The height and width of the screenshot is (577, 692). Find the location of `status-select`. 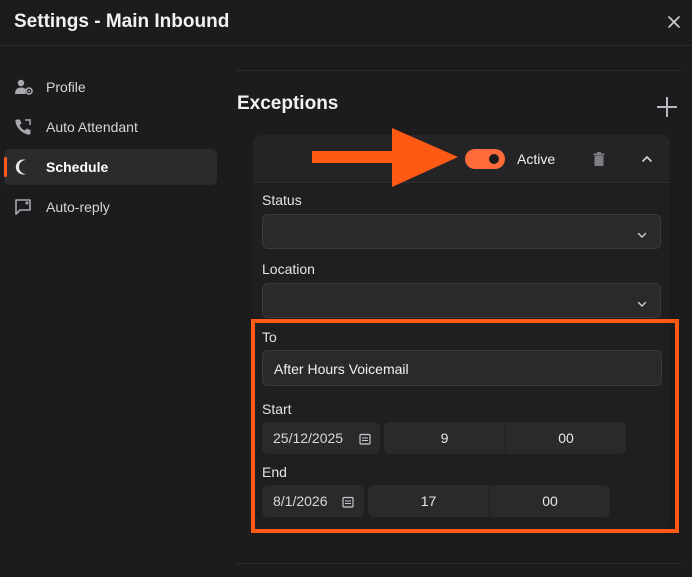

status-select is located at coordinates (461, 231).